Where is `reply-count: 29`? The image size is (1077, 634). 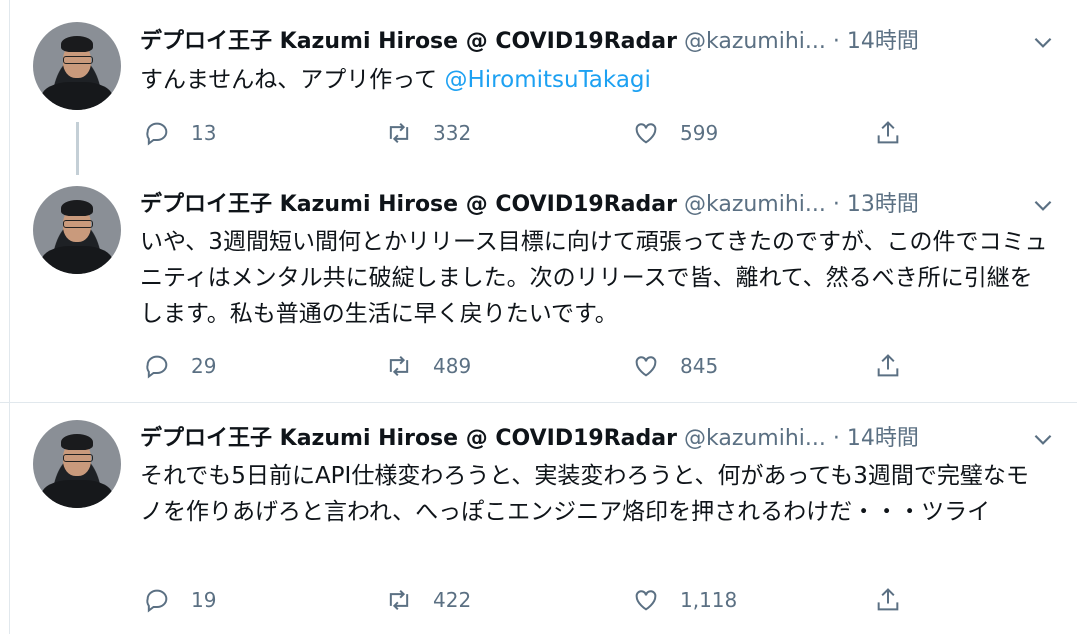
reply-count: 29 is located at coordinates (204, 366).